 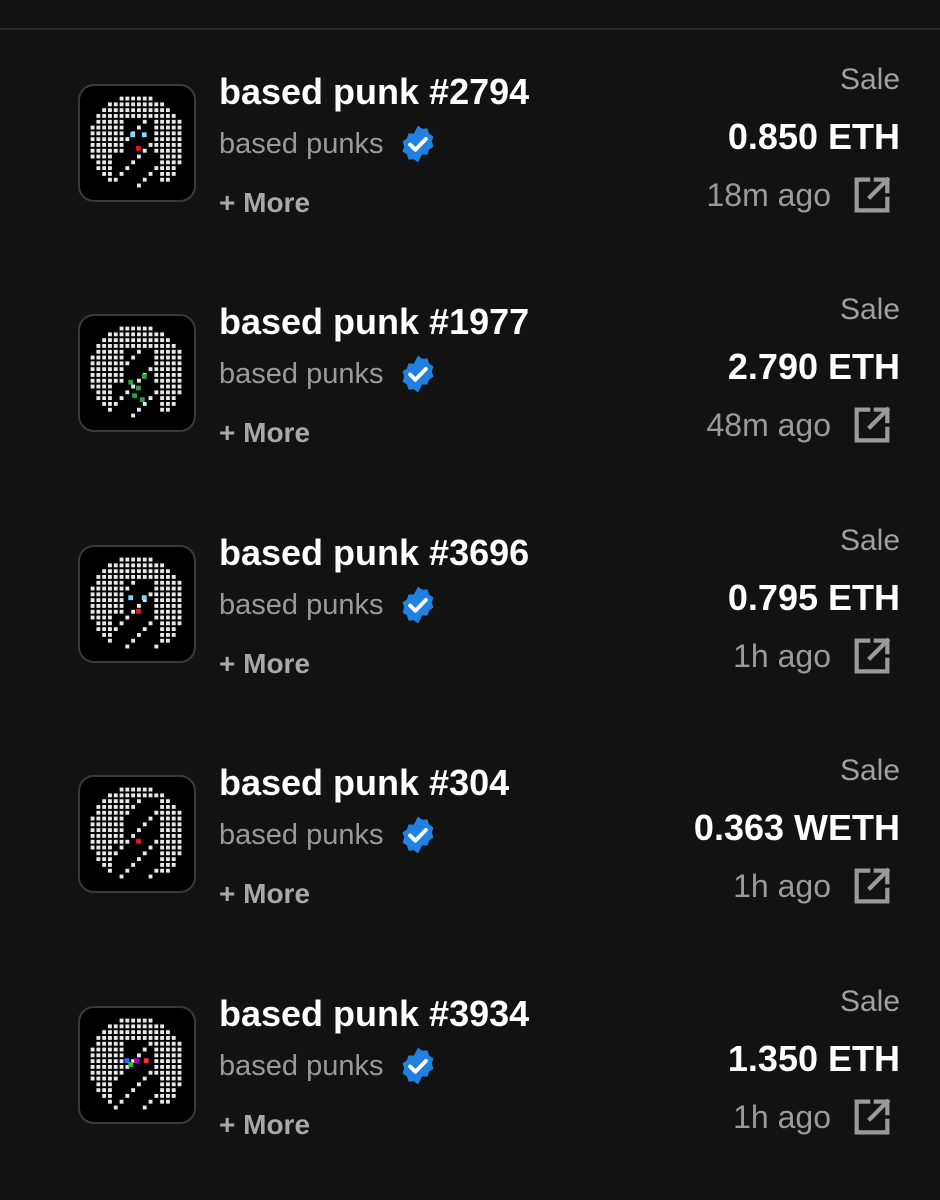 I want to click on item-name-link: based punk #3934, so click(x=374, y=1014).